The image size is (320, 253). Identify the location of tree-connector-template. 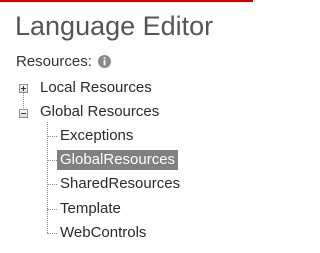
(52, 209).